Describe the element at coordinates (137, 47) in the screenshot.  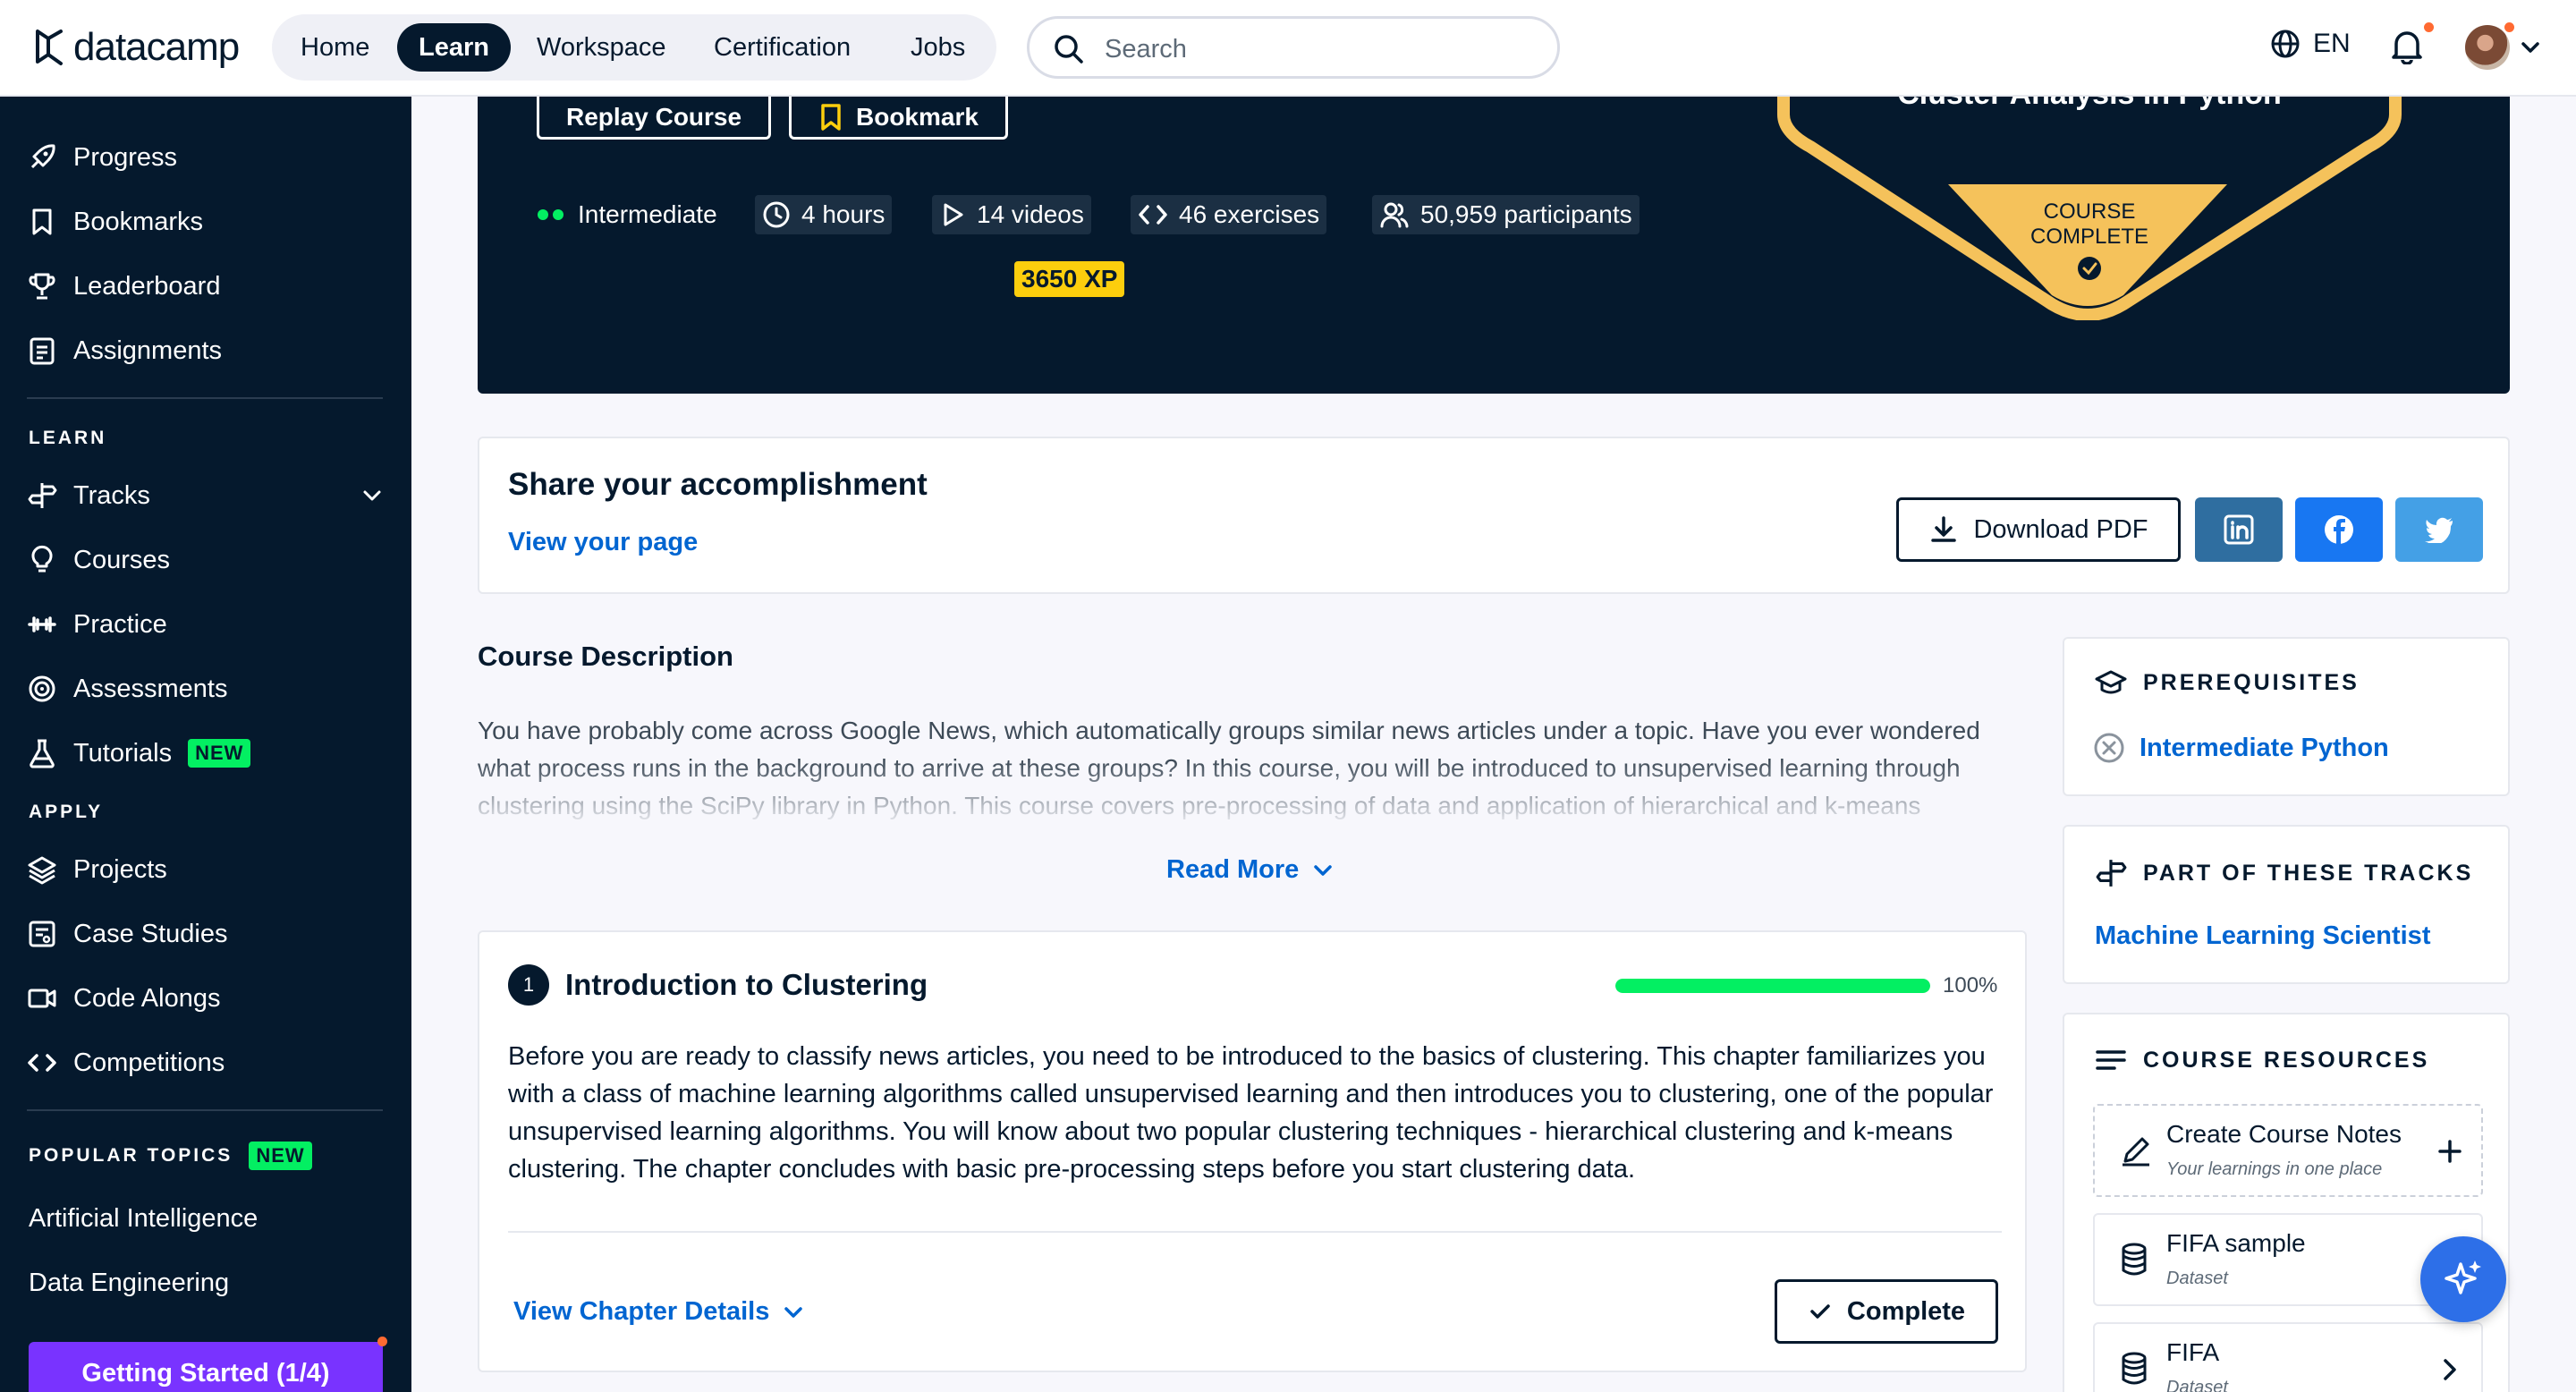
I see `datacamp-logo: datacamp` at that location.